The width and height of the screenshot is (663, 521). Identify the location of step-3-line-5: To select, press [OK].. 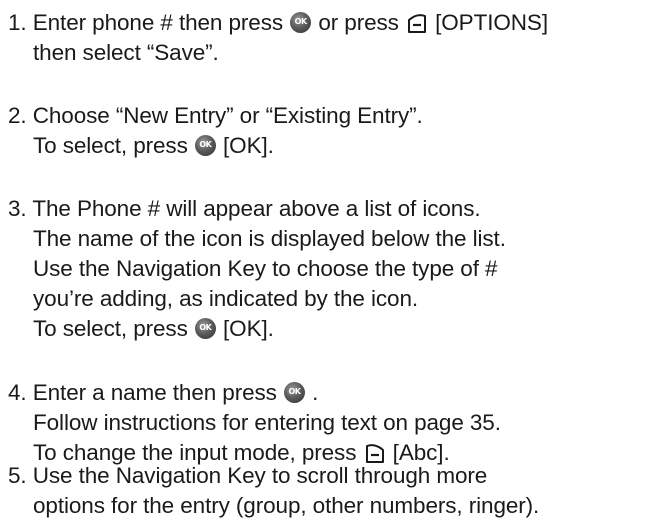
(153, 329).